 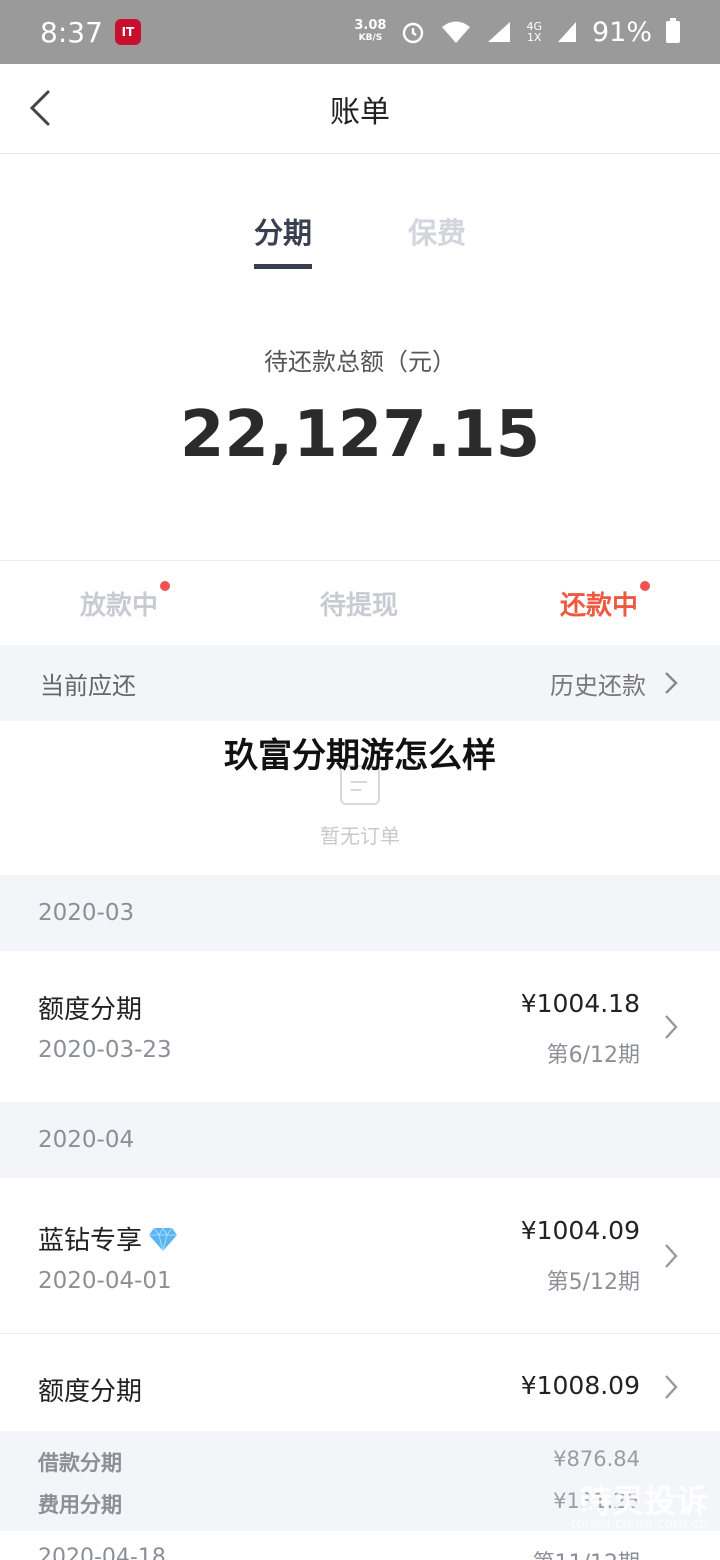 What do you see at coordinates (42, 108) in the screenshot?
I see `back-arrow-icon` at bounding box center [42, 108].